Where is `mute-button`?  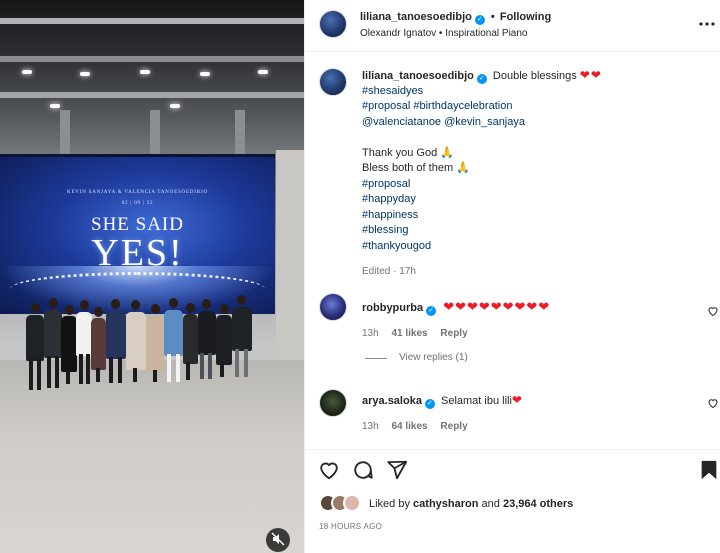 mute-button is located at coordinates (278, 540).